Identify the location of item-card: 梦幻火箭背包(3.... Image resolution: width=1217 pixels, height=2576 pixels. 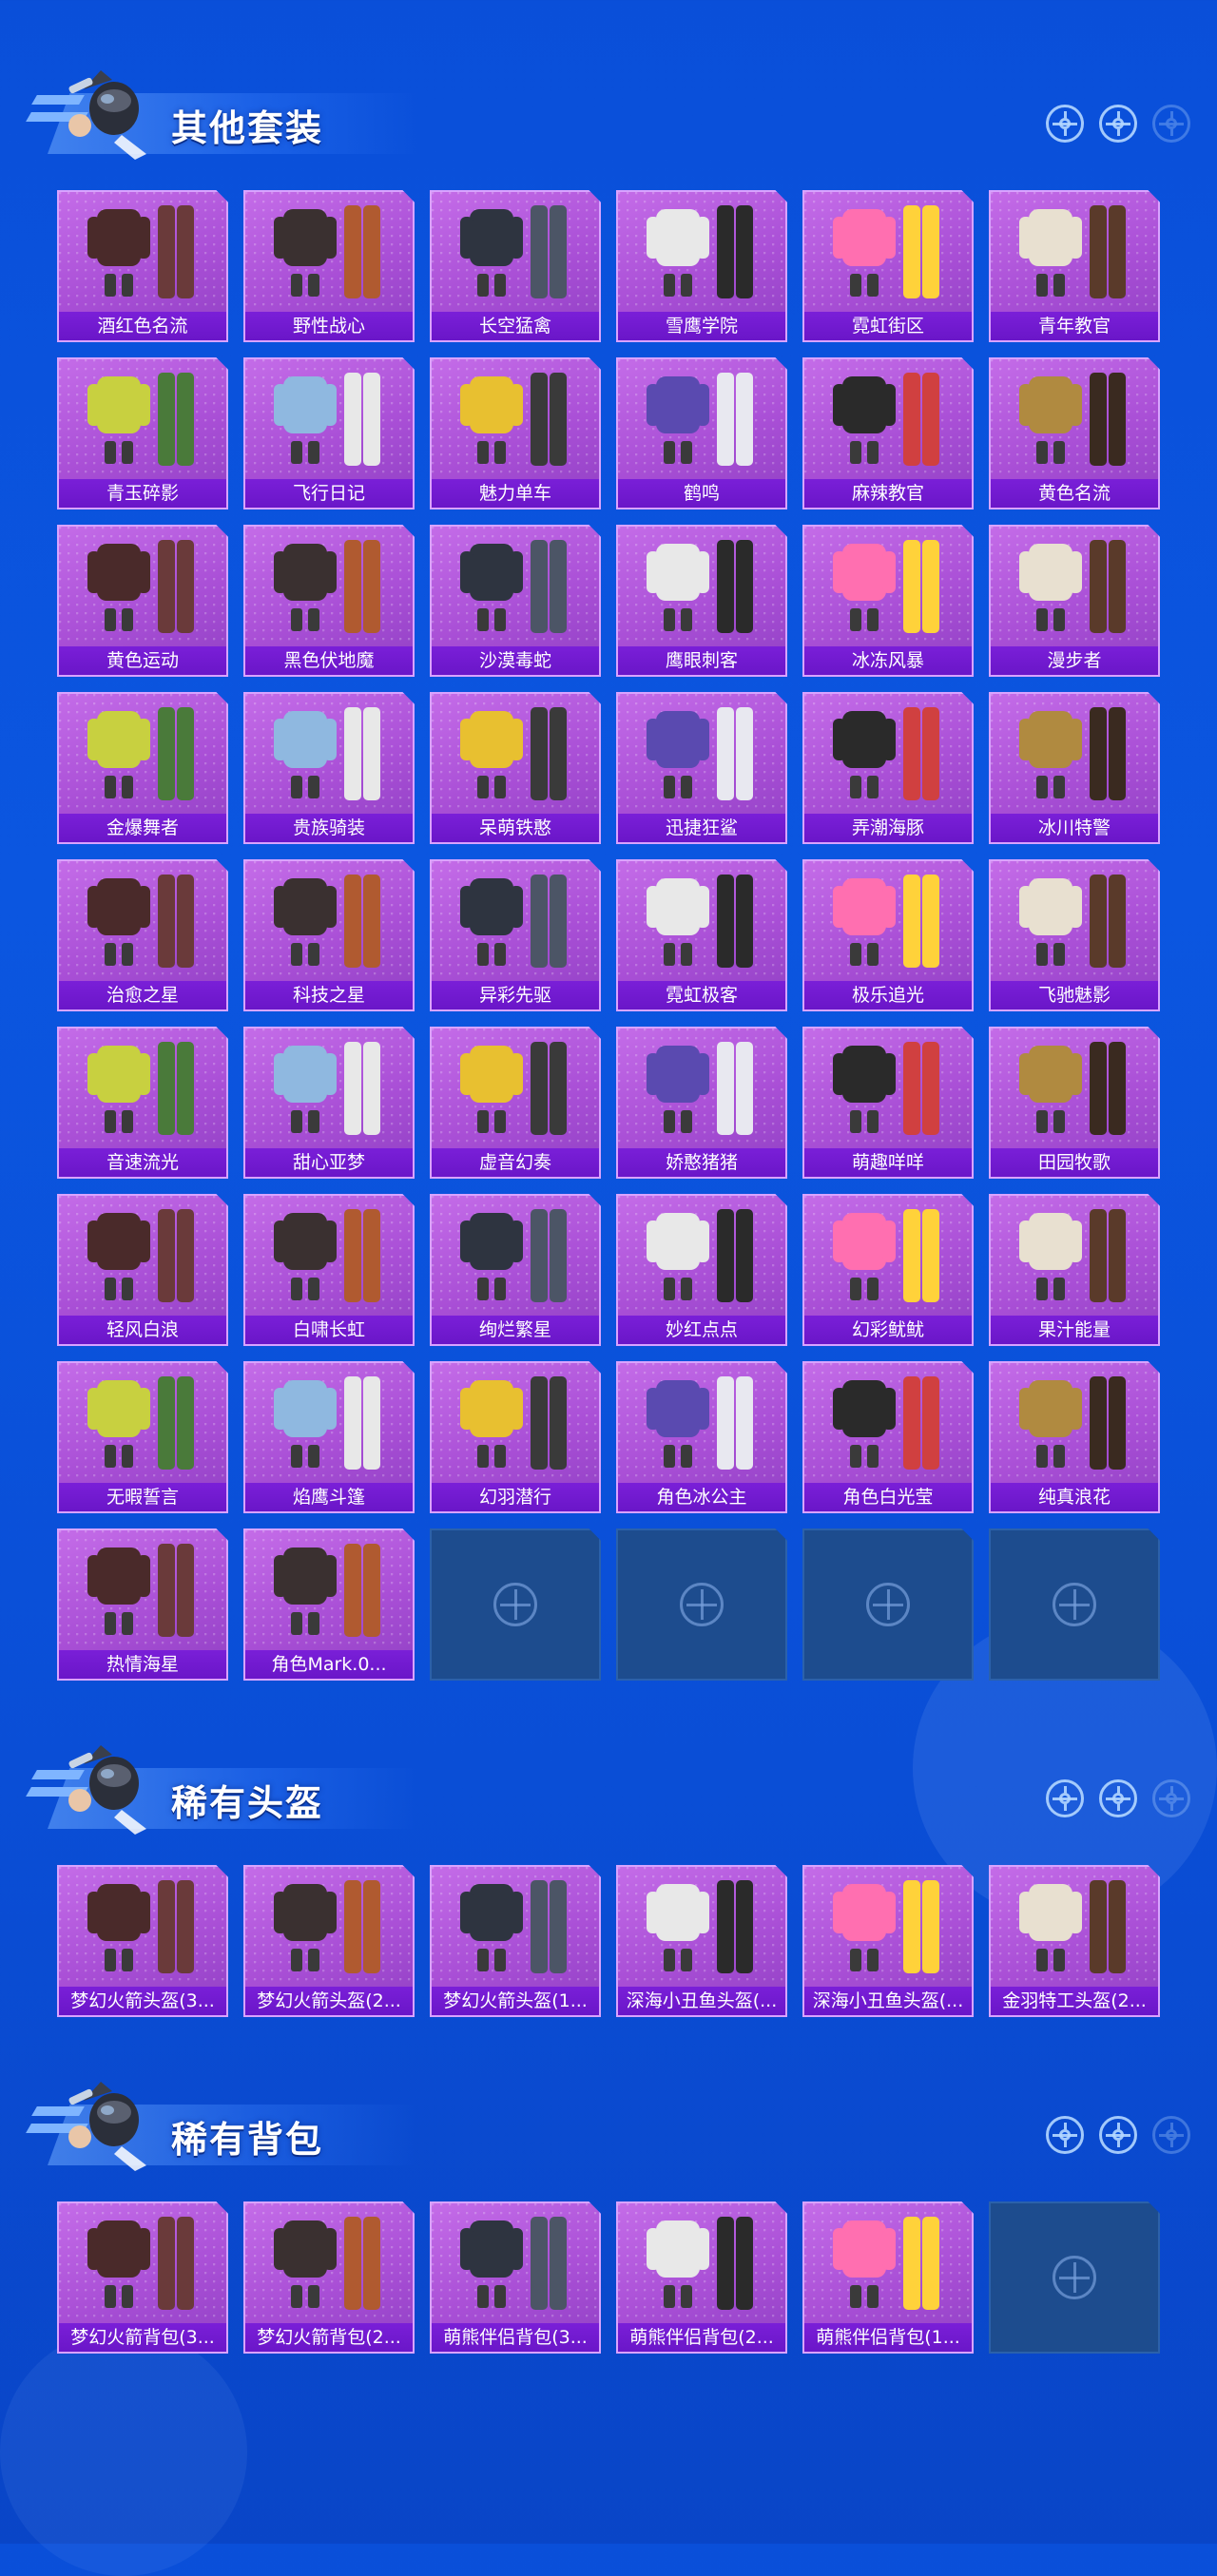
(143, 2277).